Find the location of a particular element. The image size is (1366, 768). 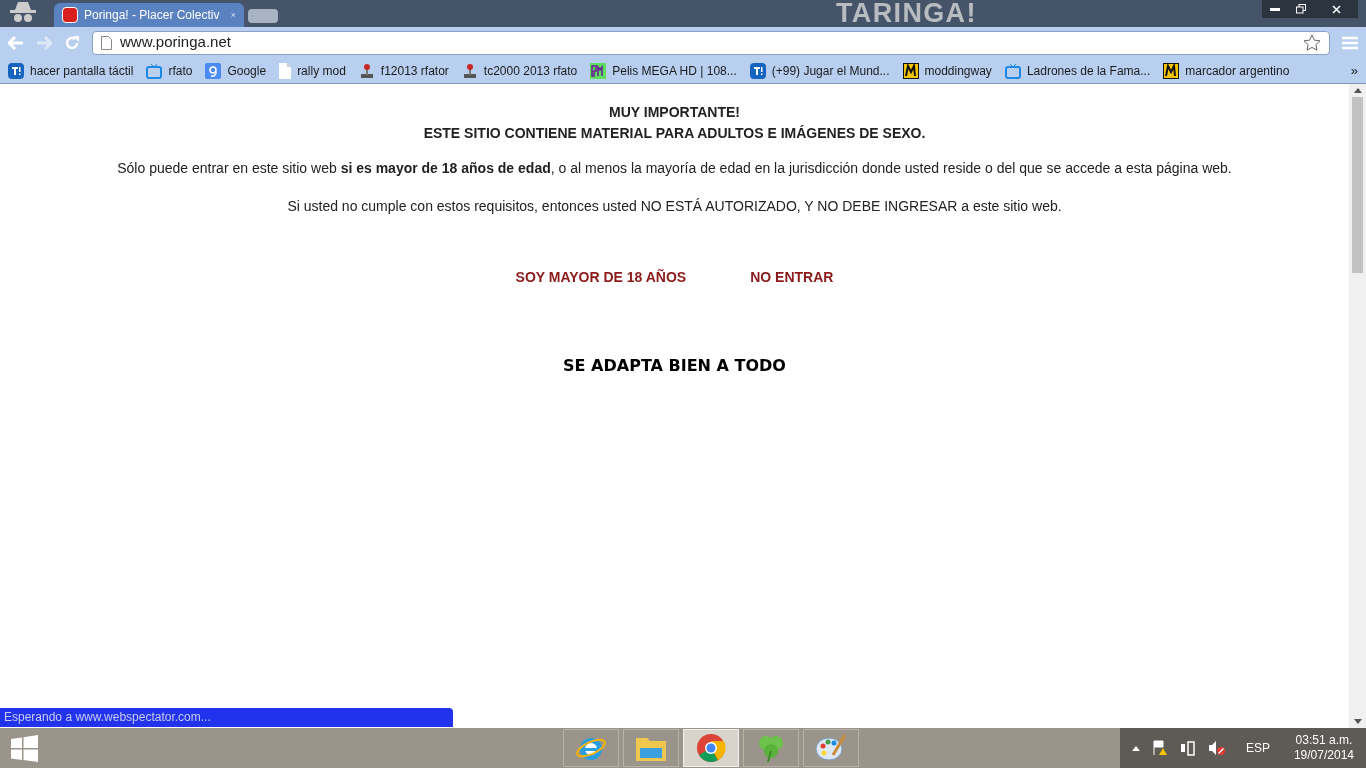

incognito-icon is located at coordinates (23, 12).